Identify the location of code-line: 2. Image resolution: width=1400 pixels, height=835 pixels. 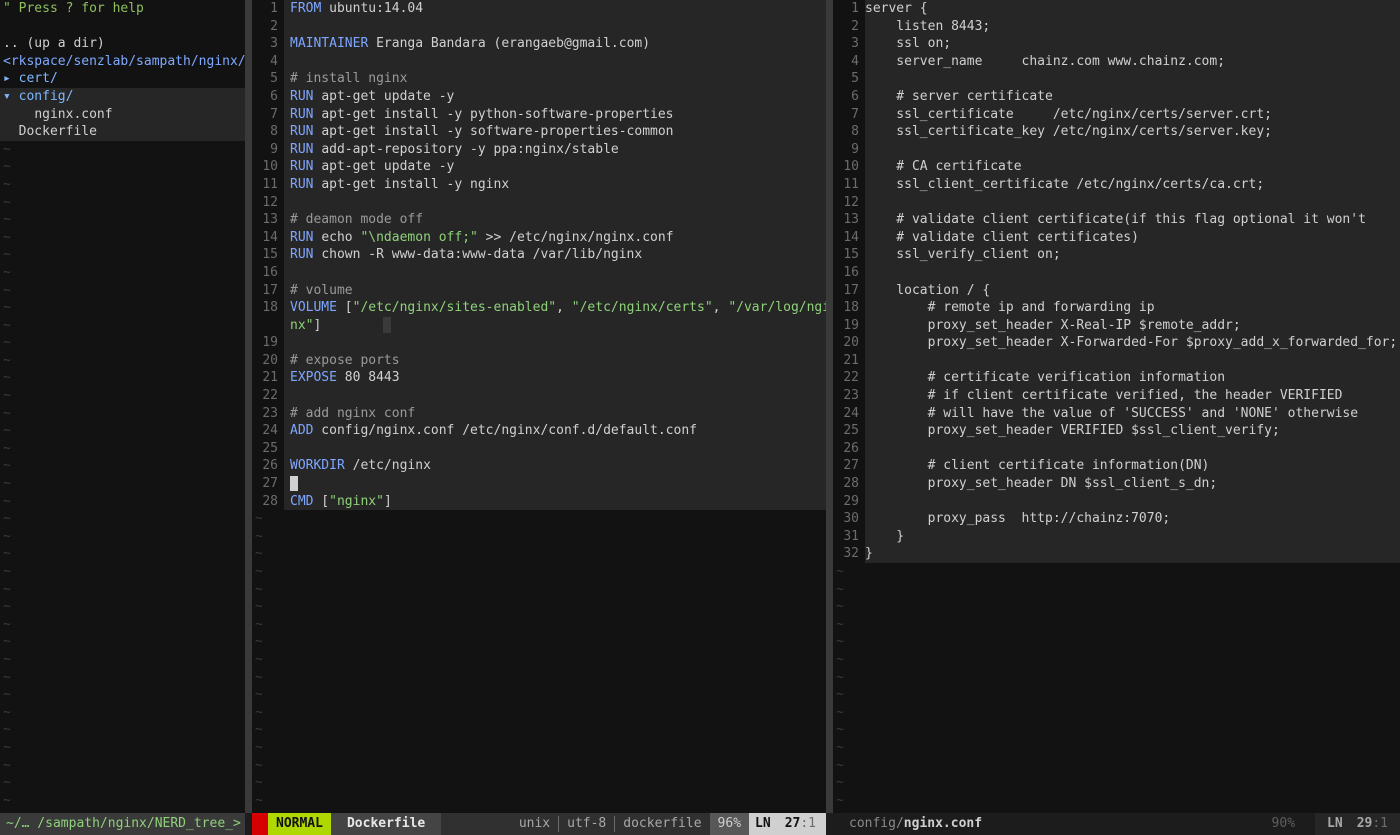
(539, 26).